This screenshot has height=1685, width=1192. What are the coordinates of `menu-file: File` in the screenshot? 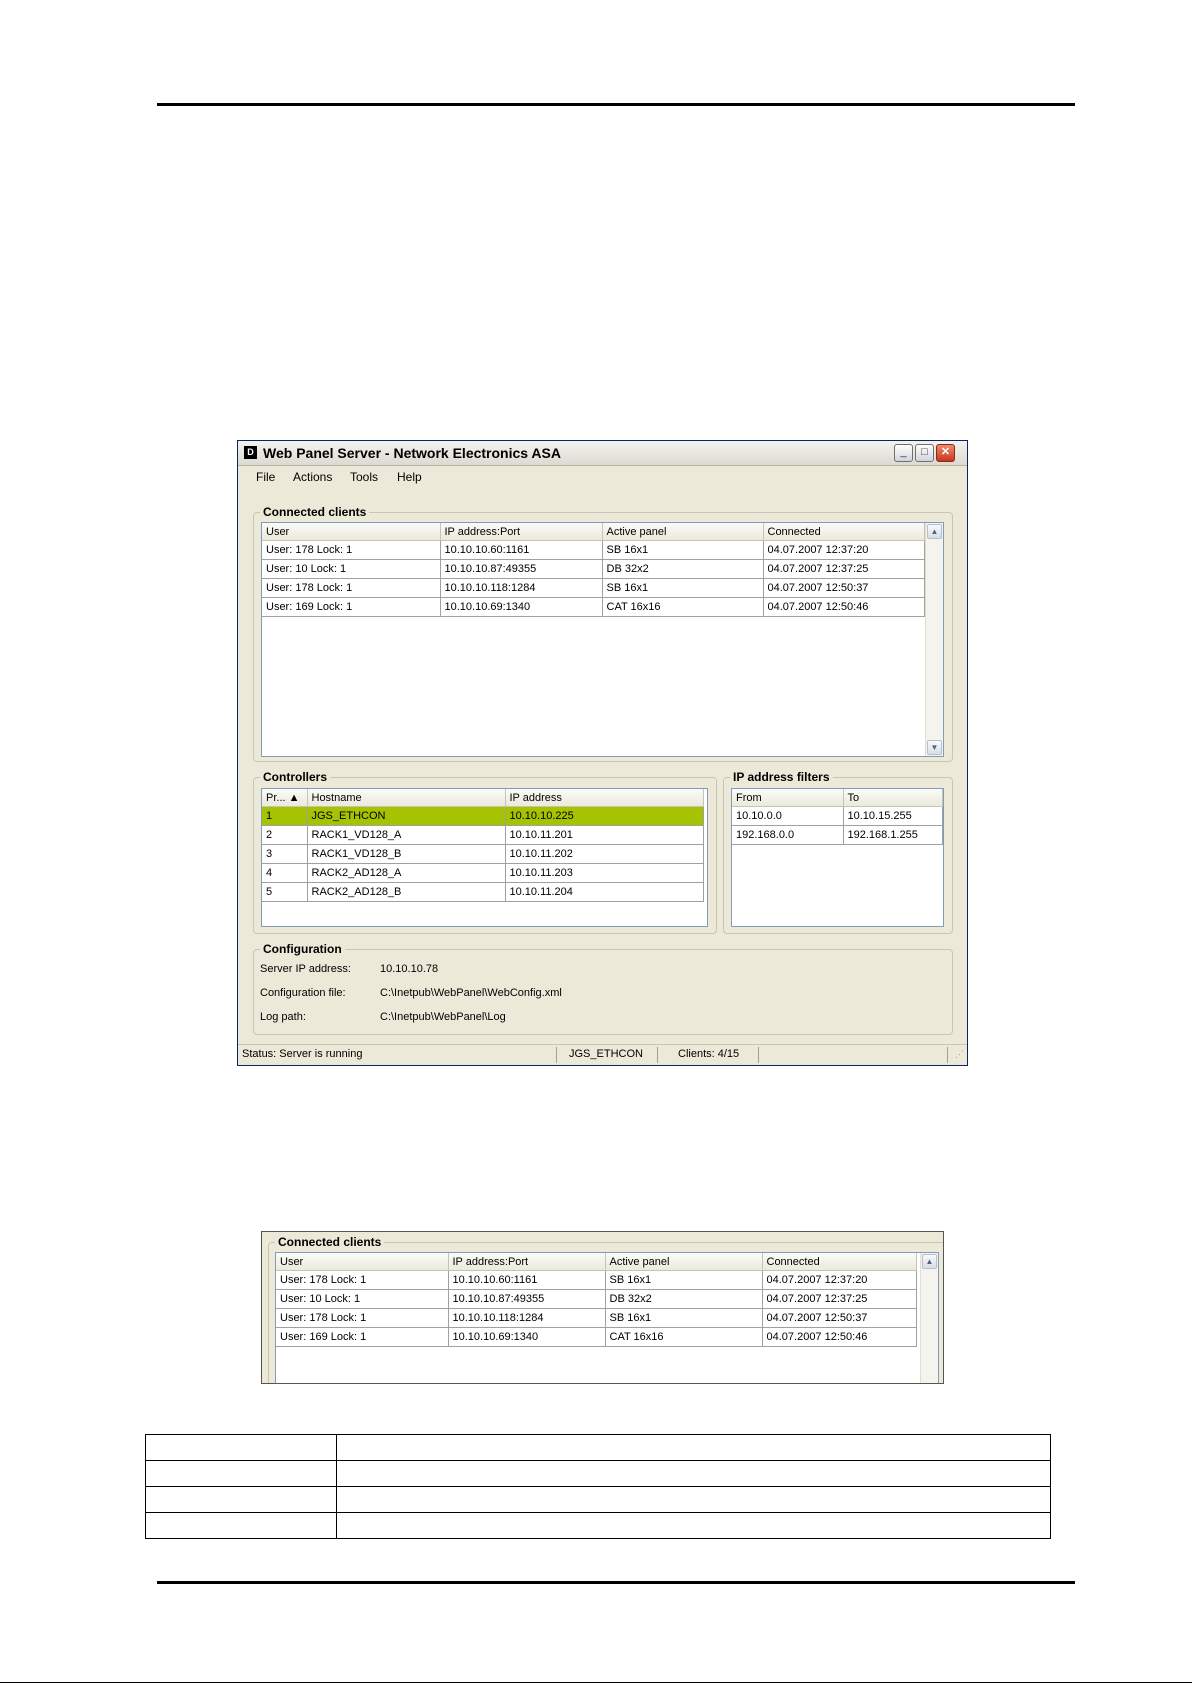 It's located at (265, 477).